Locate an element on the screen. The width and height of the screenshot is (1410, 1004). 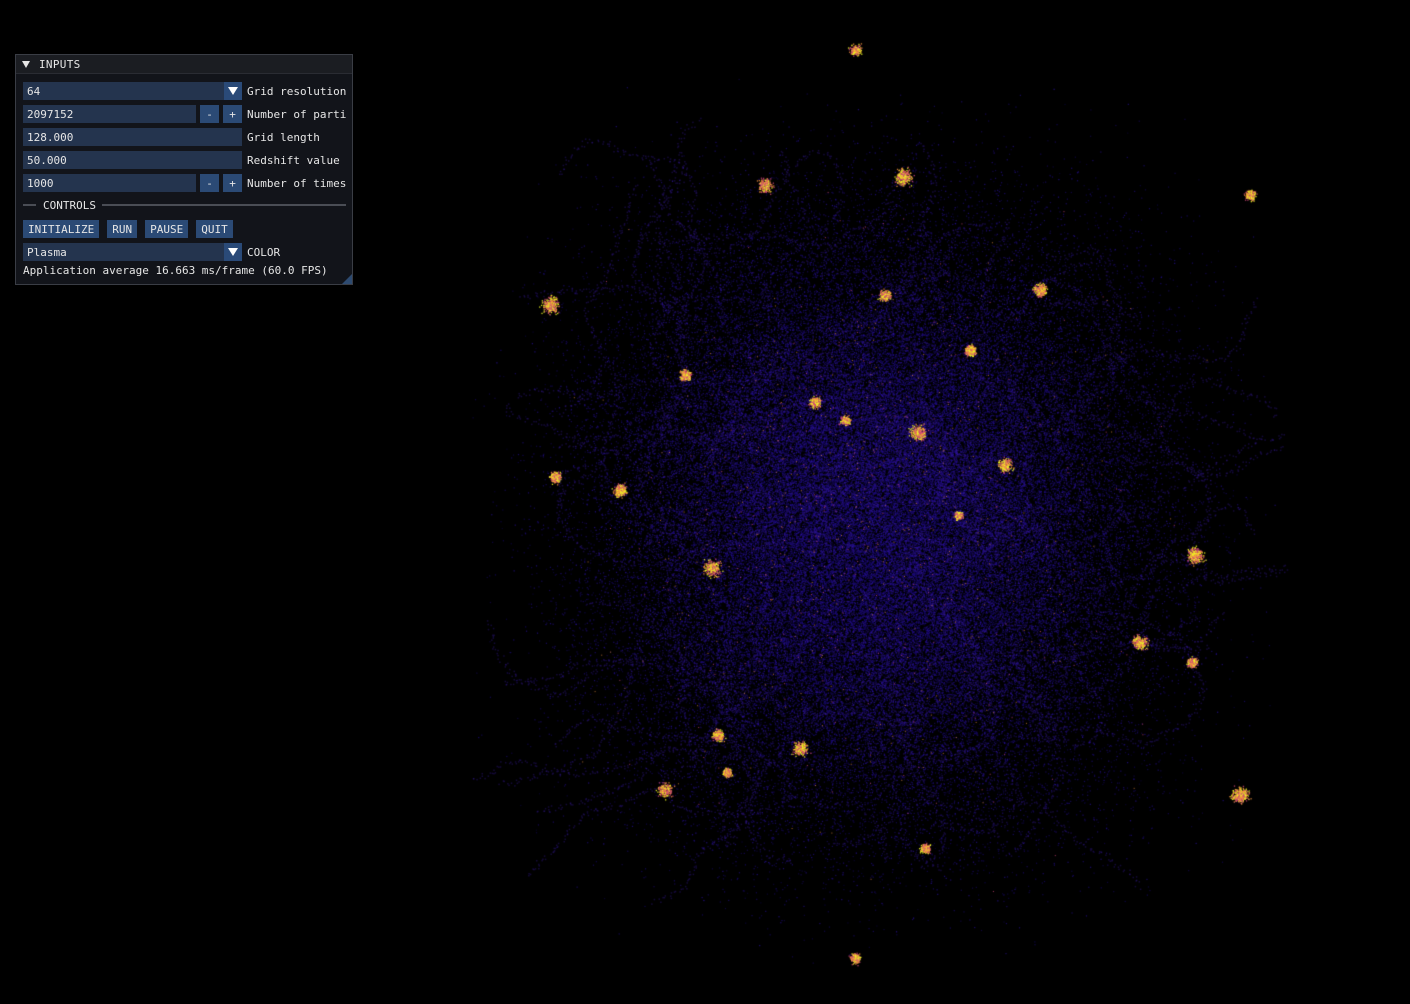
num-particles-label: Number of parti is located at coordinates (297, 114).